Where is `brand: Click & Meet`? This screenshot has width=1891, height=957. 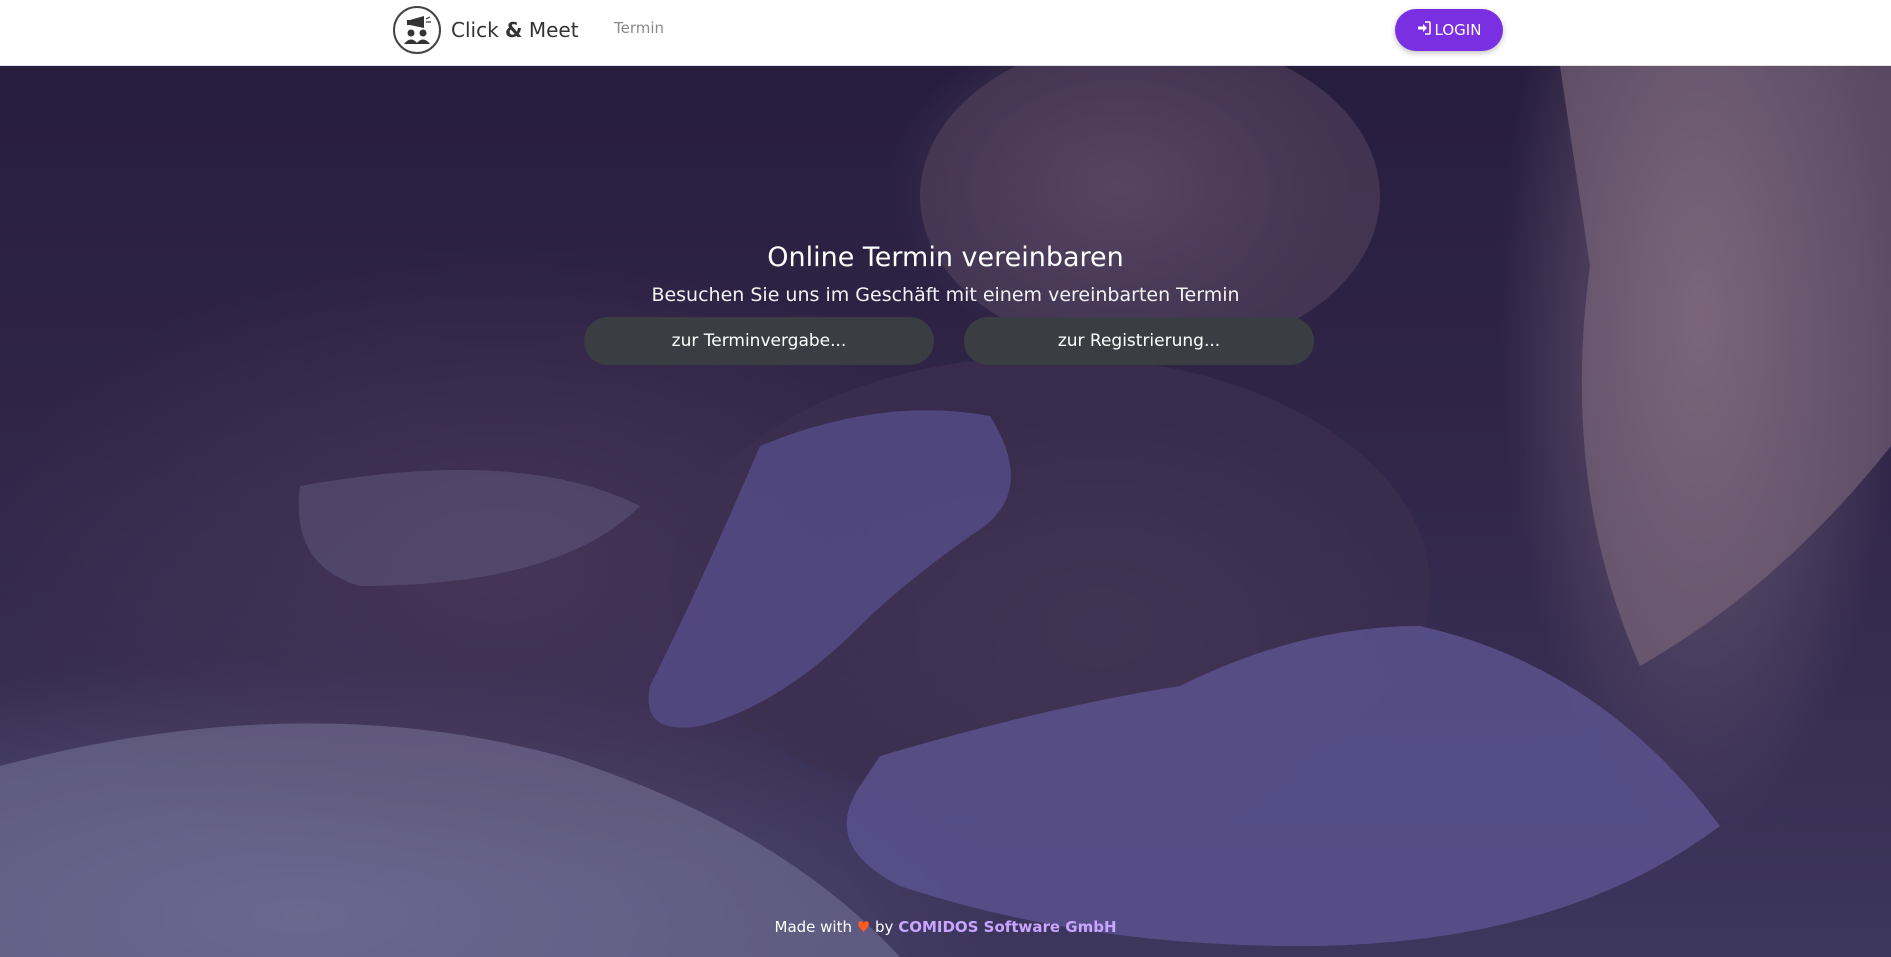 brand: Click & Meet is located at coordinates (486, 30).